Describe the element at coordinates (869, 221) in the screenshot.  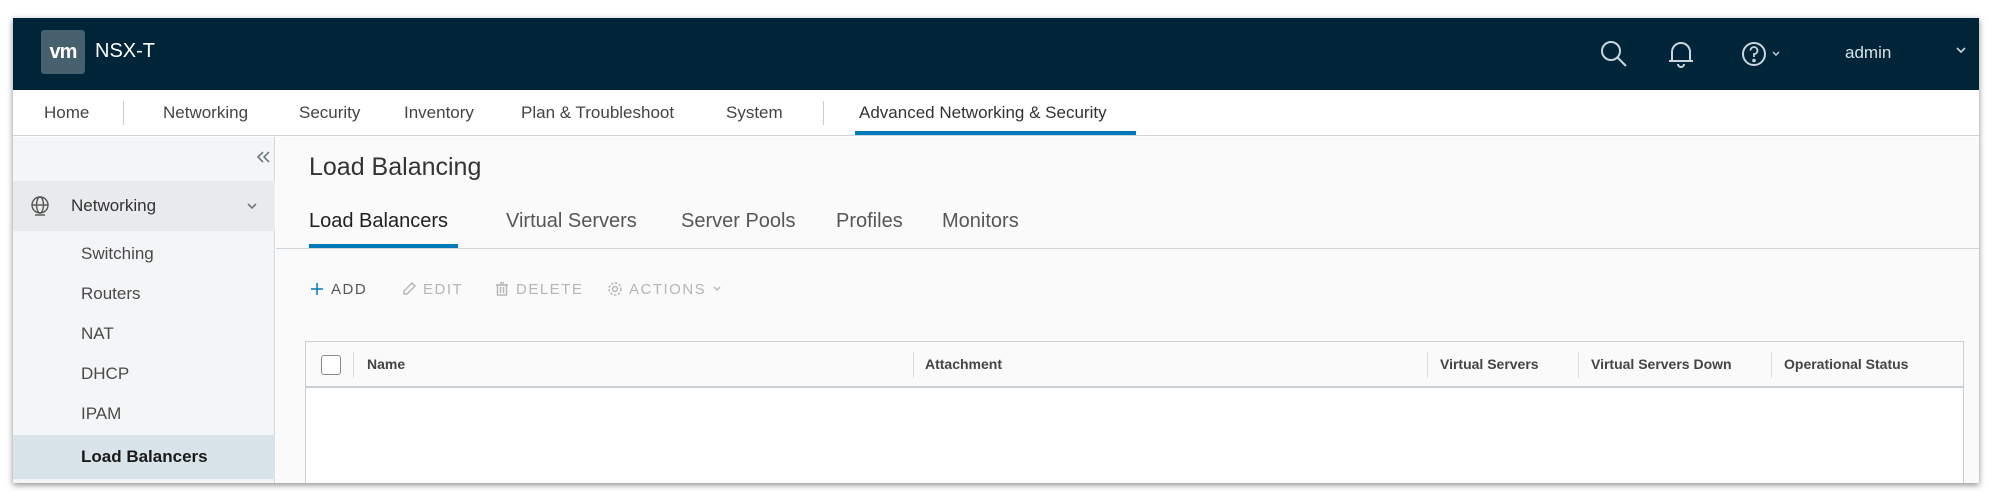
I see `tab-profiles: Profiles` at that location.